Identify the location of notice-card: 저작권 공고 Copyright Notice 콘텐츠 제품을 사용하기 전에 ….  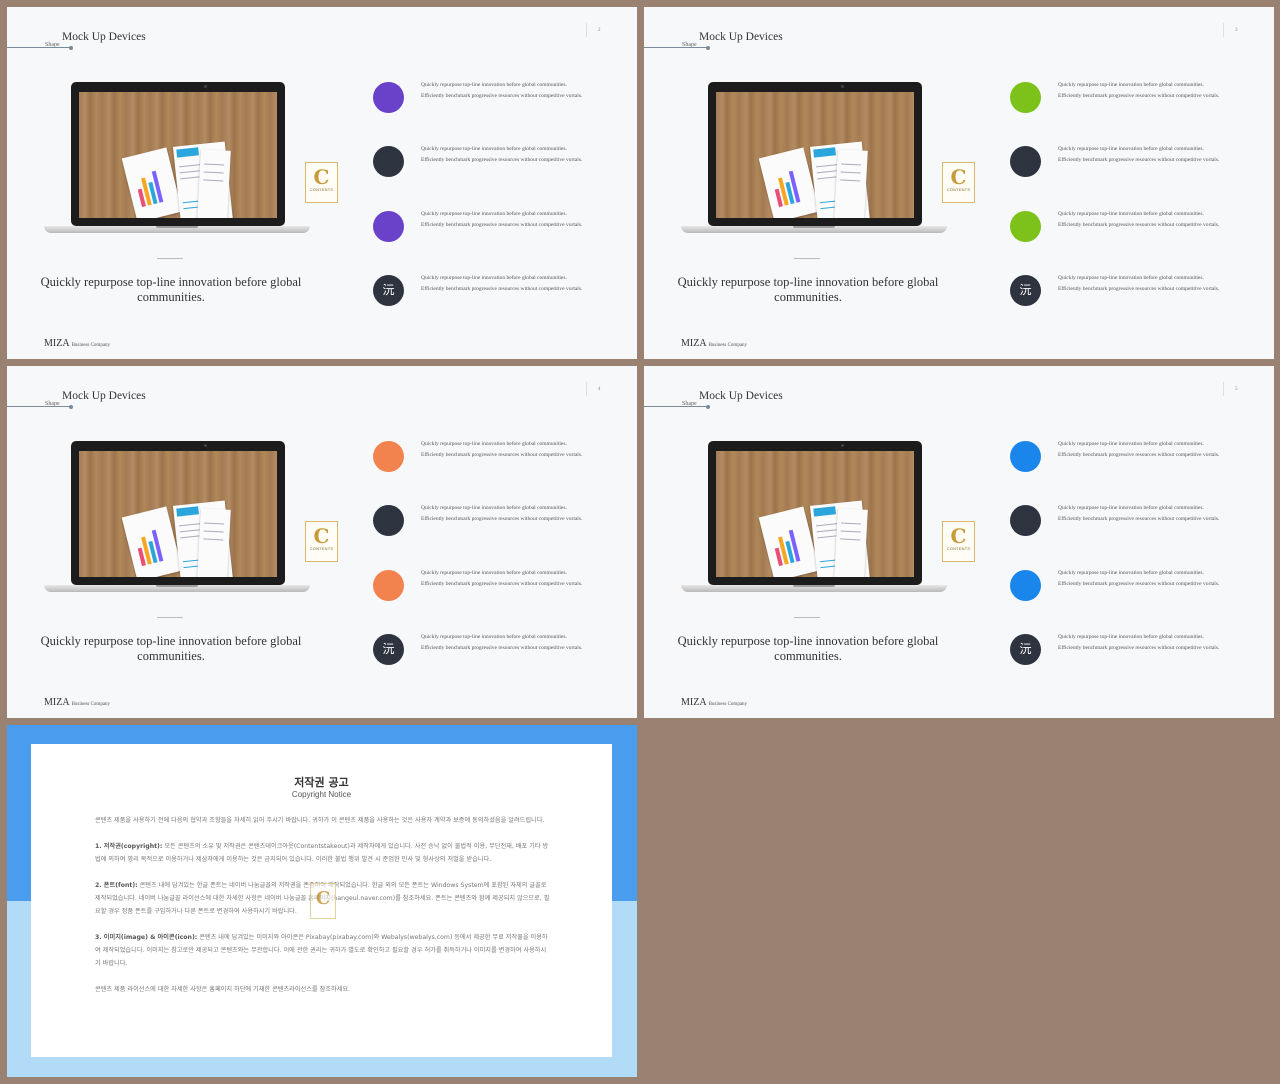
(321, 900).